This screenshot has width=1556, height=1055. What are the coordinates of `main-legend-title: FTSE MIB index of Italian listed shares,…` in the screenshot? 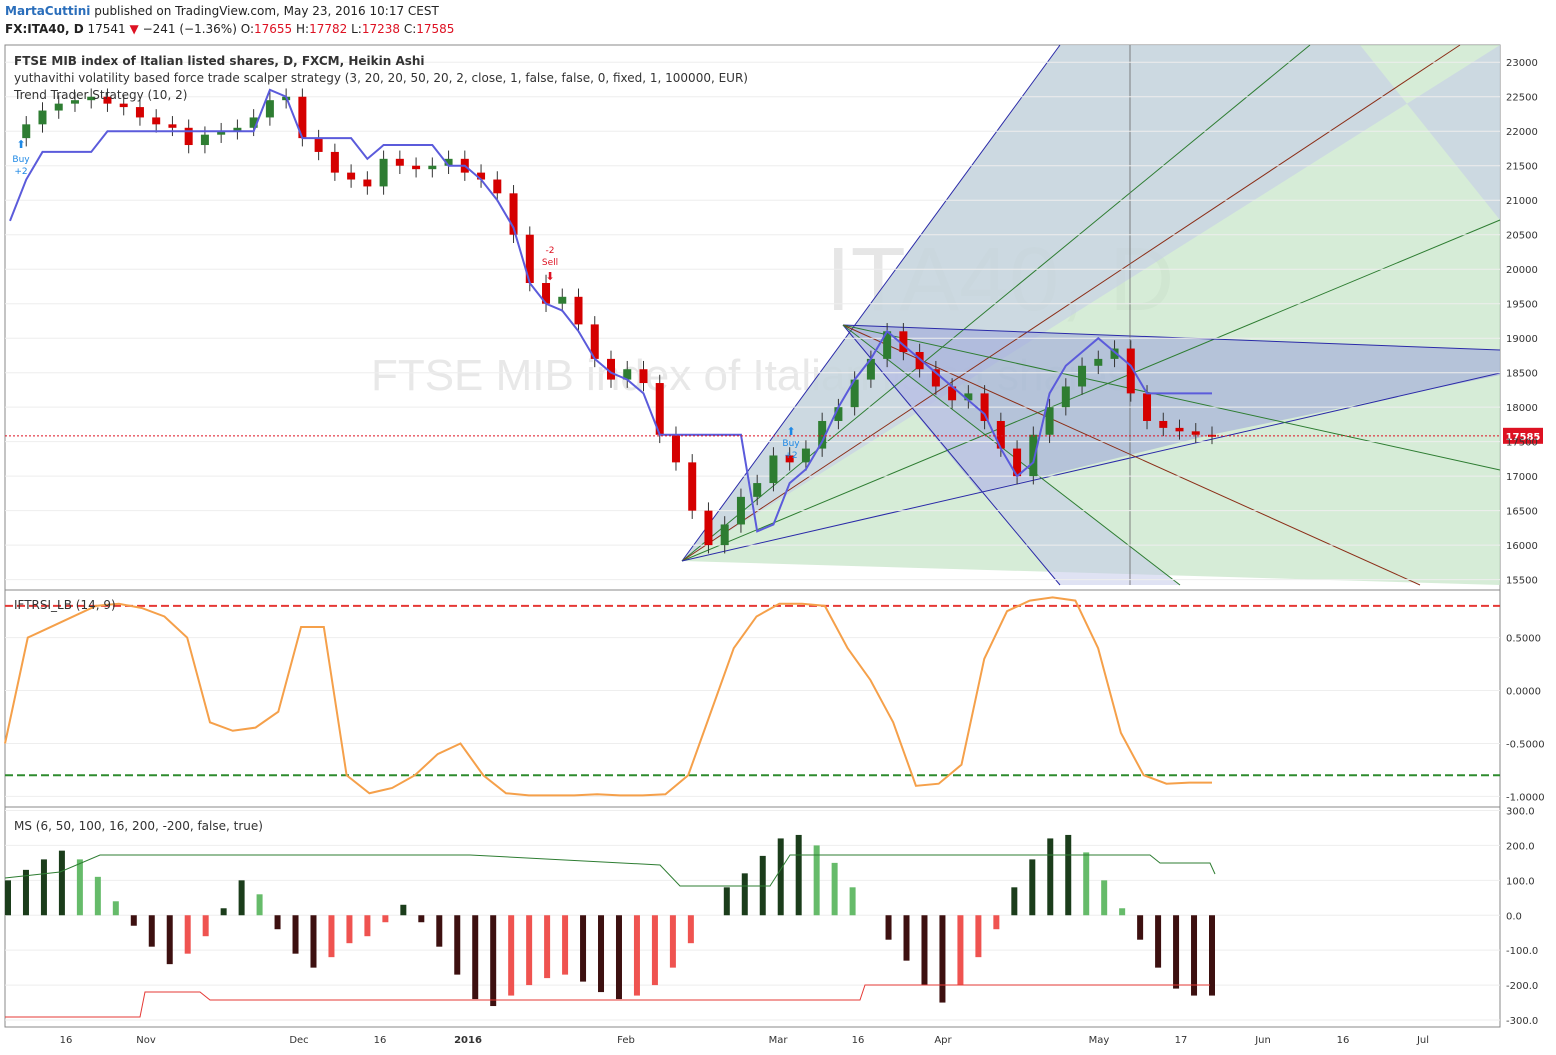 It's located at (219, 61).